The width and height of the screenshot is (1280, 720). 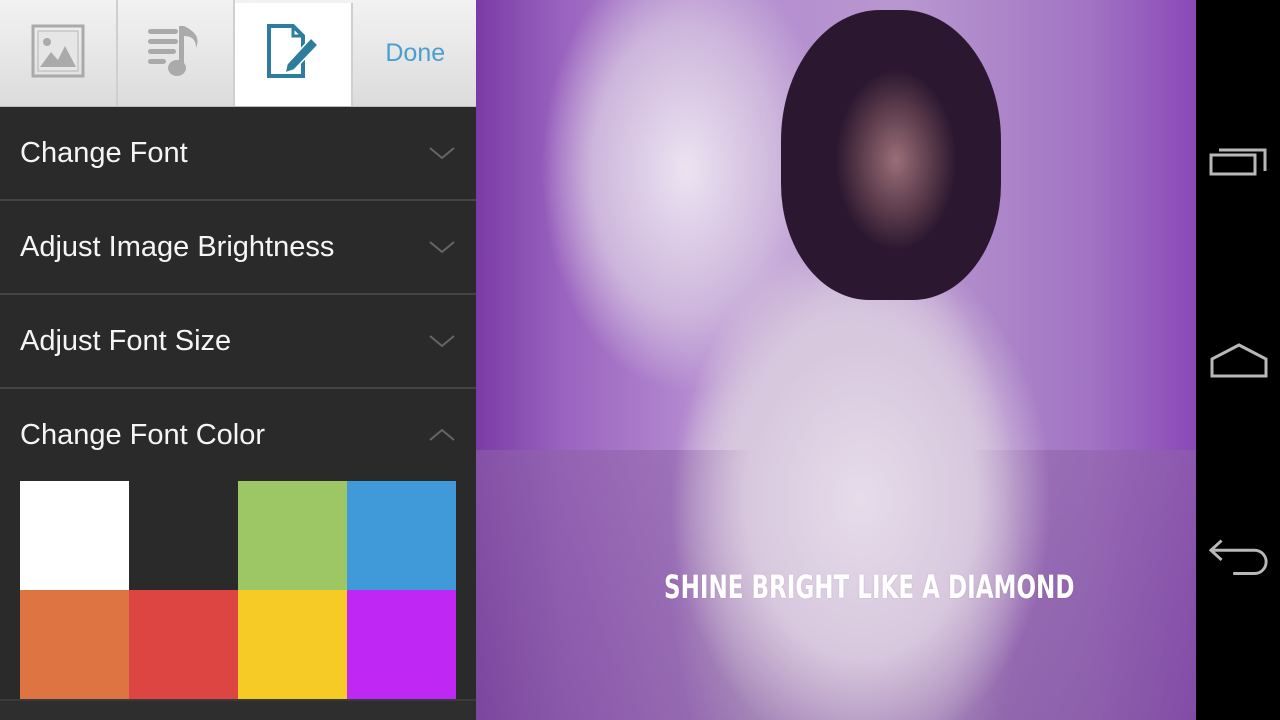 I want to click on back-button, so click(x=1239, y=558).